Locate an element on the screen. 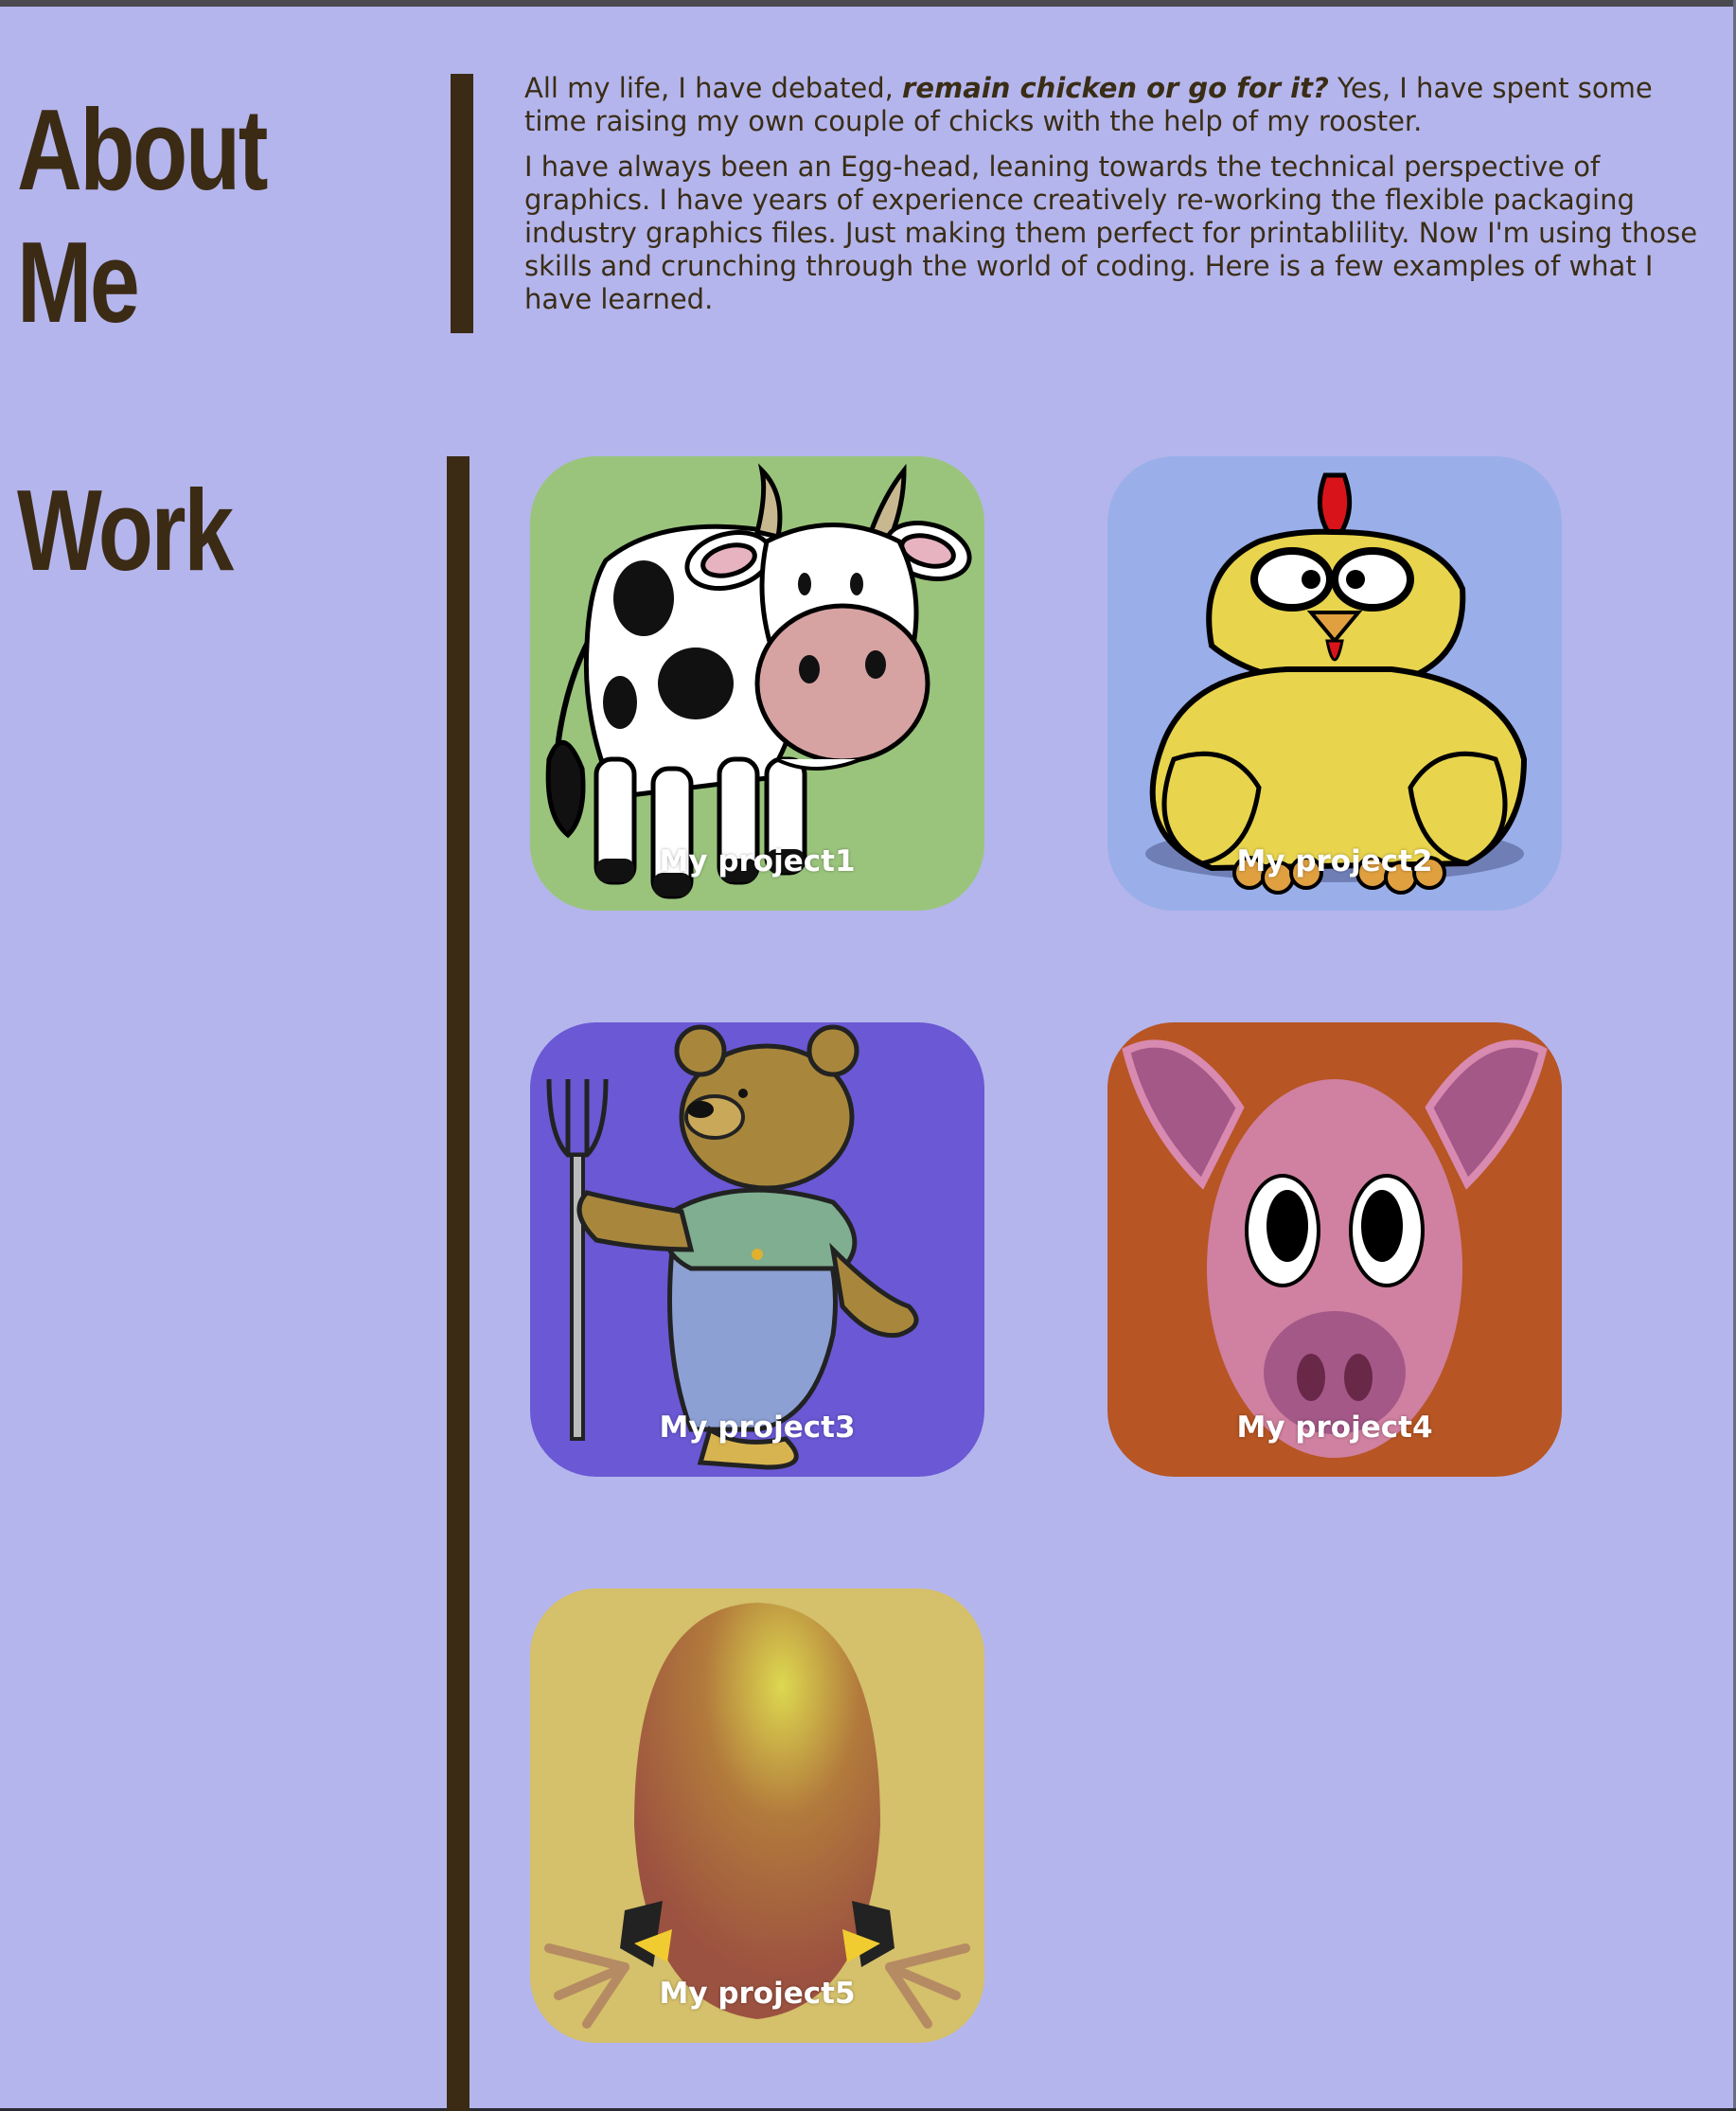 This screenshot has width=1736, height=2111. project-card-2: My project2 is located at coordinates (1334, 683).